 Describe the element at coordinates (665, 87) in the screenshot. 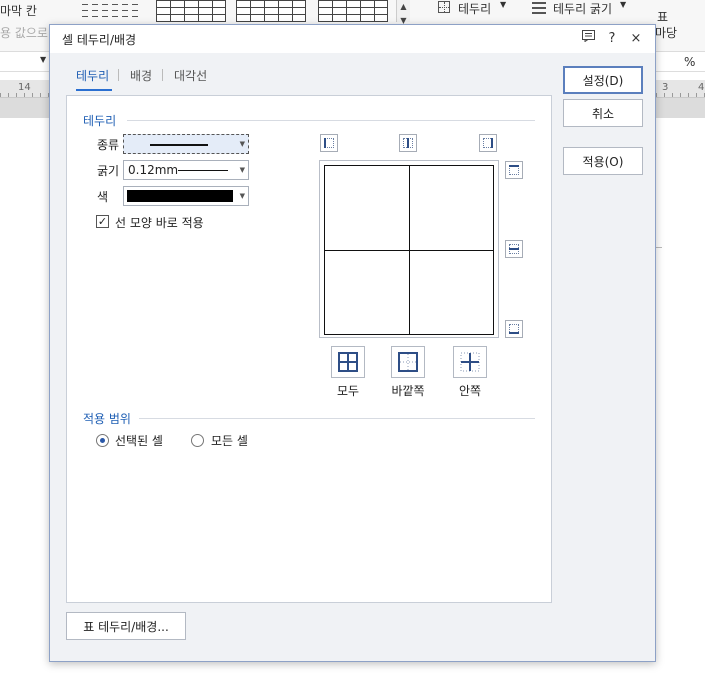

I see `ruler-number: 3` at that location.